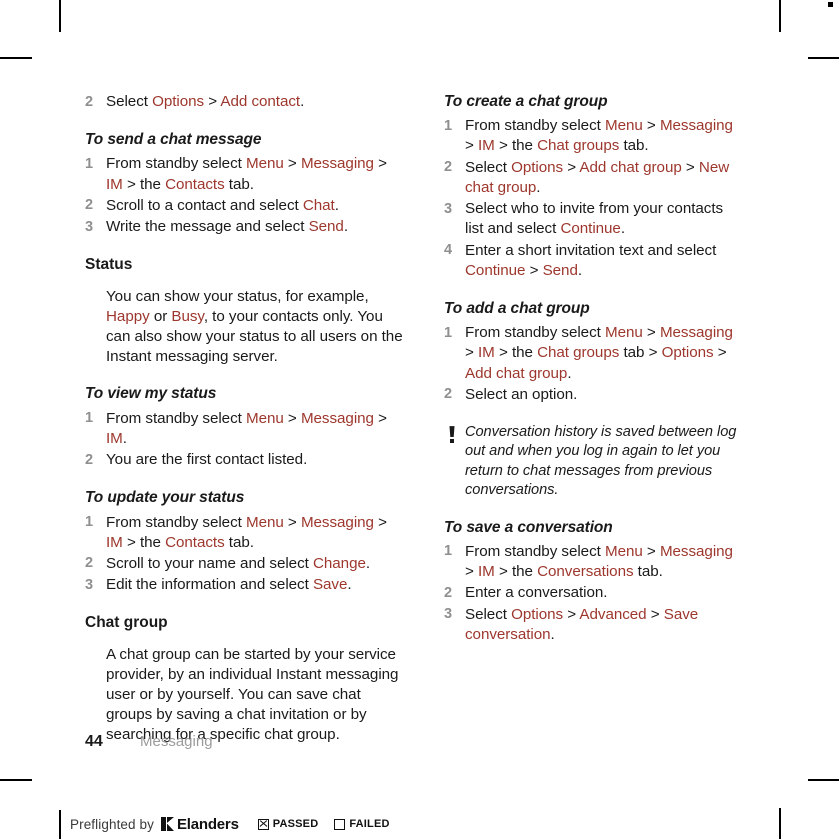  I want to click on ui-term-link: Continue, so click(495, 270).